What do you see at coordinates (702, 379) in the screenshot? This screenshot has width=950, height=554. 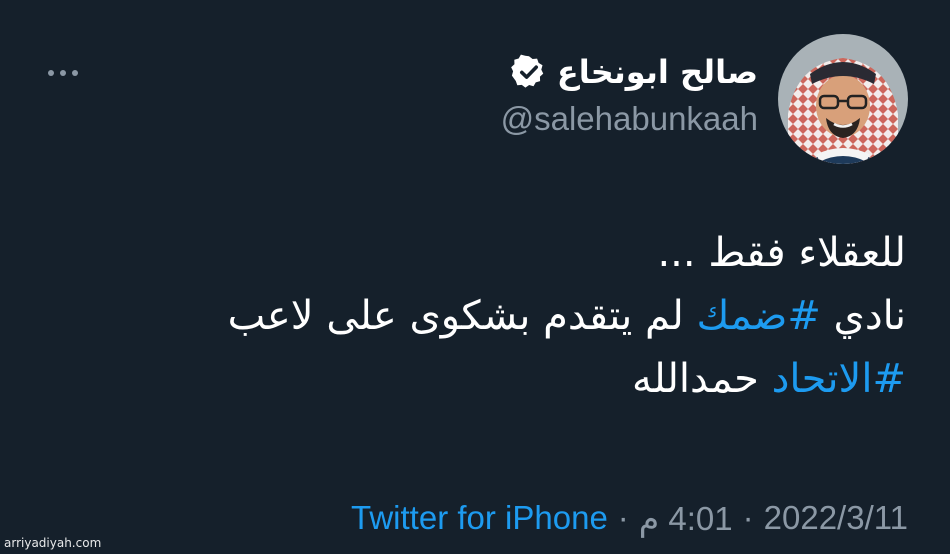 I see `tweet-text-segment: حمدالله` at bounding box center [702, 379].